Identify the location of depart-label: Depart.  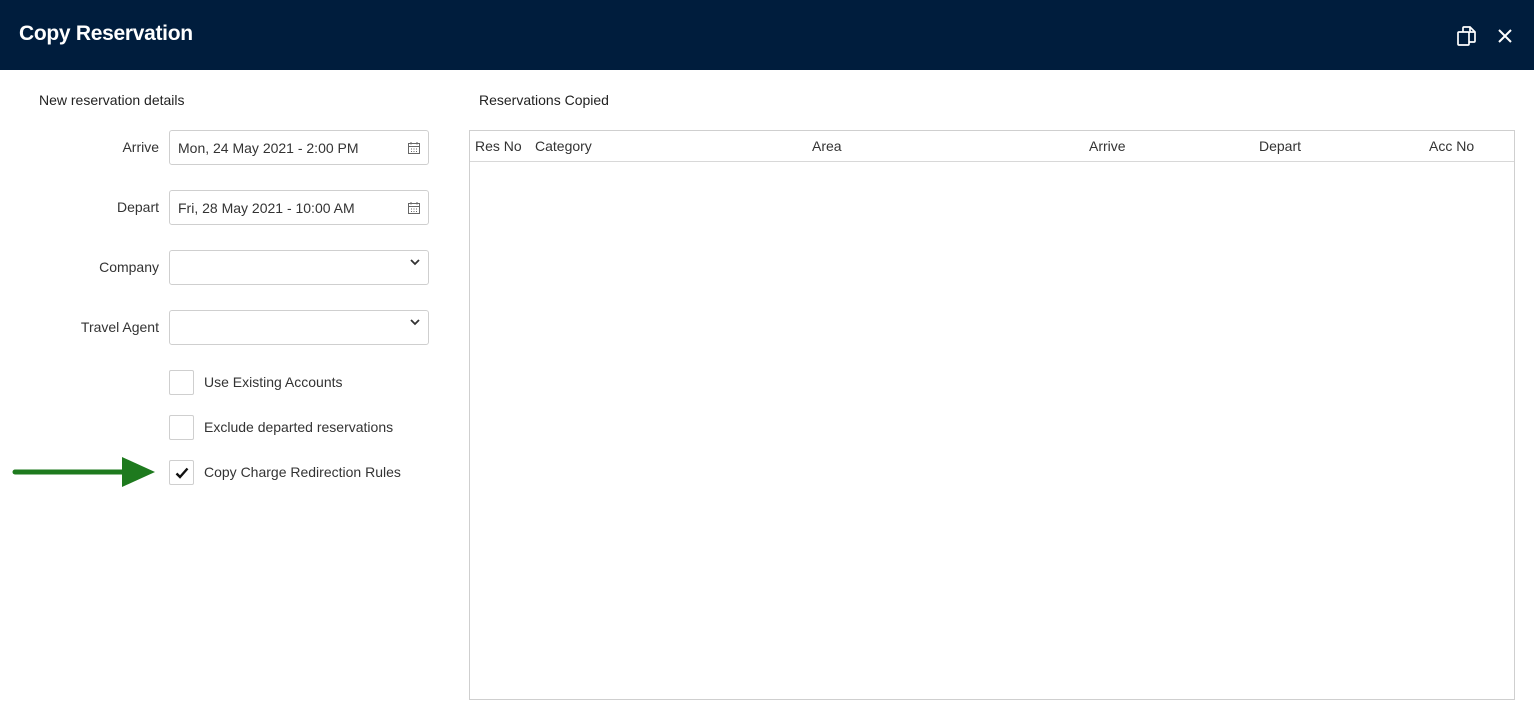
(137, 207).